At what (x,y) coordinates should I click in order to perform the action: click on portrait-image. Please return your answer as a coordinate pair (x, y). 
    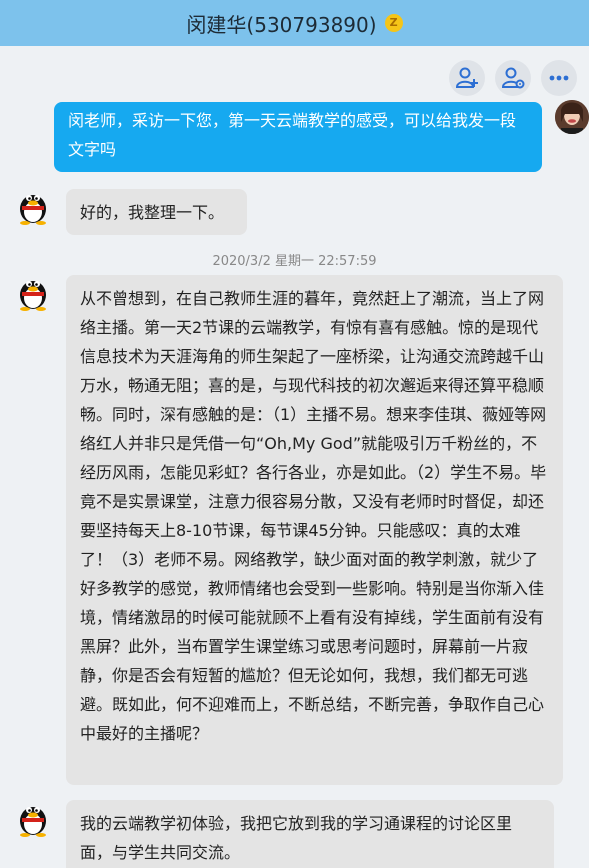
    Looking at the image, I should click on (572, 117).